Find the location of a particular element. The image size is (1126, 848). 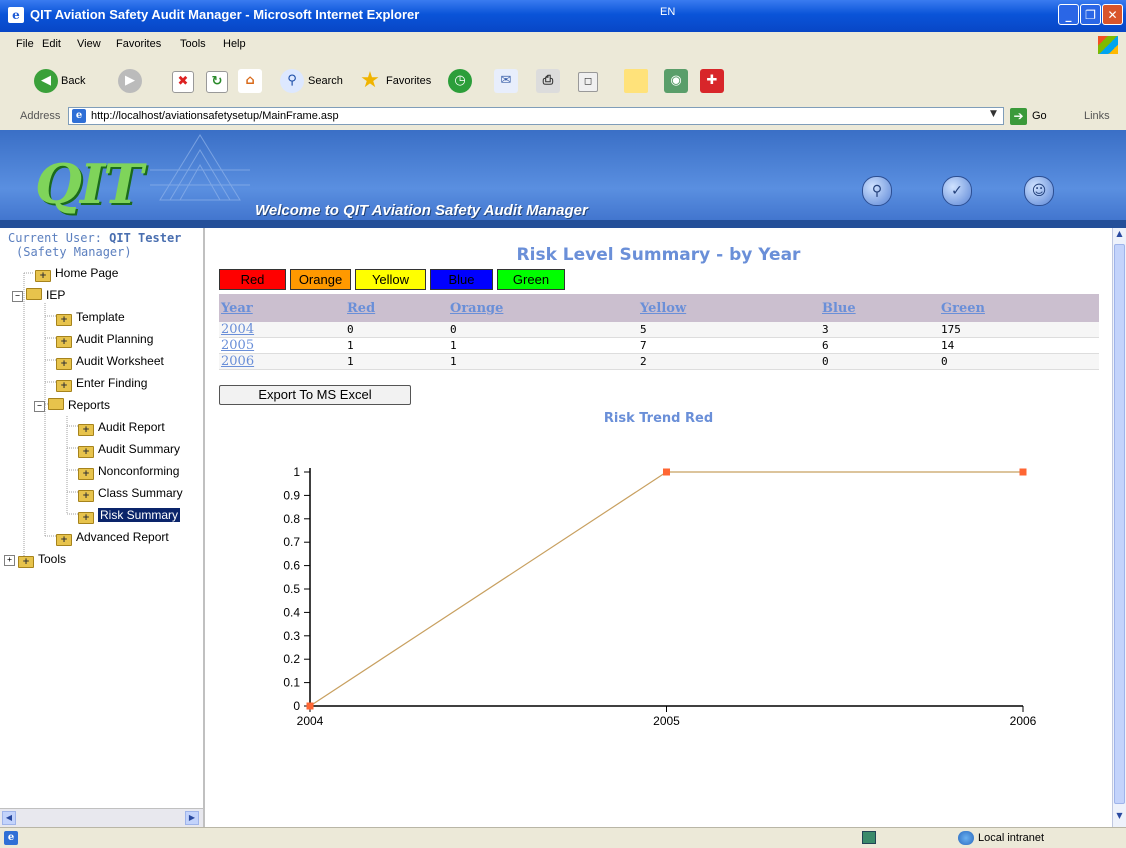

scroll-left-icon: ◀ is located at coordinates (9, 818).